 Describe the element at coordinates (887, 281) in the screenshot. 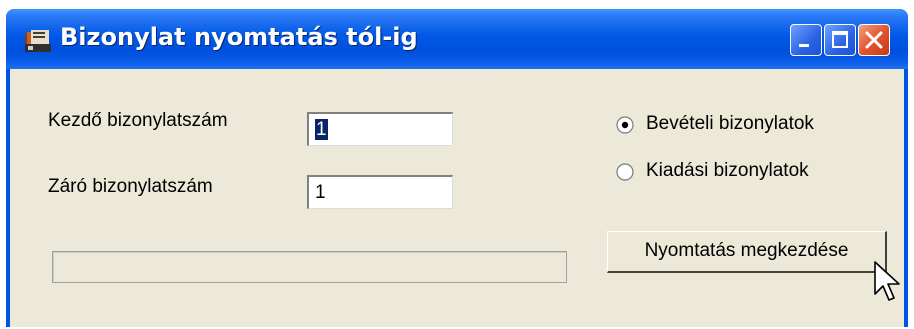

I see `mouse-cursor-icon` at that location.